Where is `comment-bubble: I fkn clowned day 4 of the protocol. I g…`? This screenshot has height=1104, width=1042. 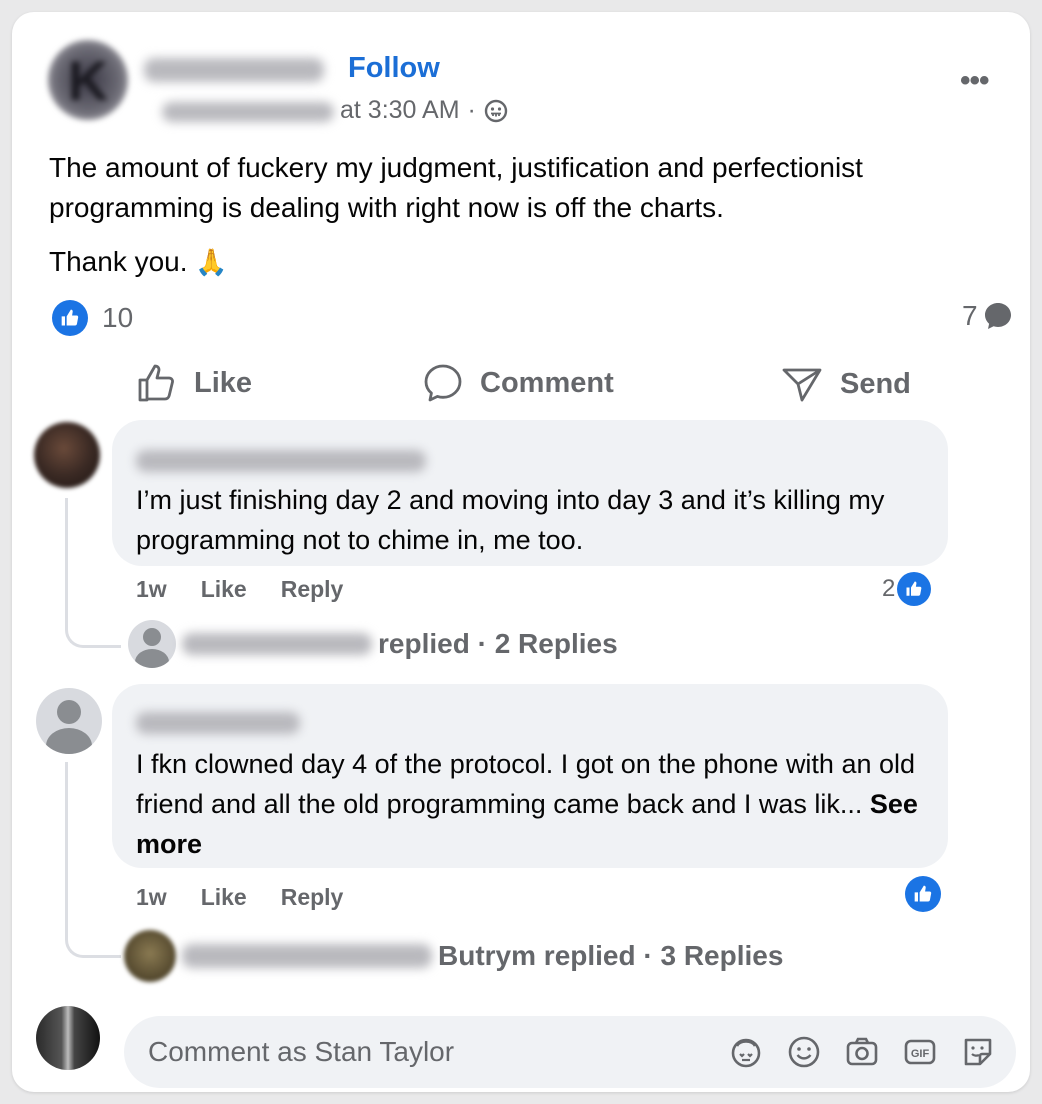
comment-bubble: I fkn clowned day 4 of the protocol. I g… is located at coordinates (530, 776).